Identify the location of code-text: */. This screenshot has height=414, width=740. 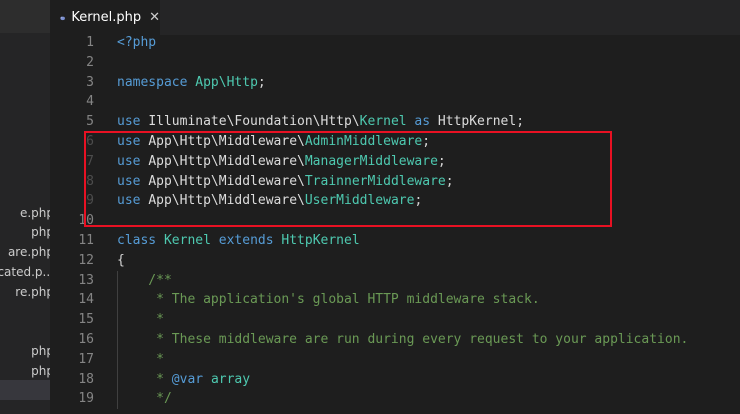
(144, 399).